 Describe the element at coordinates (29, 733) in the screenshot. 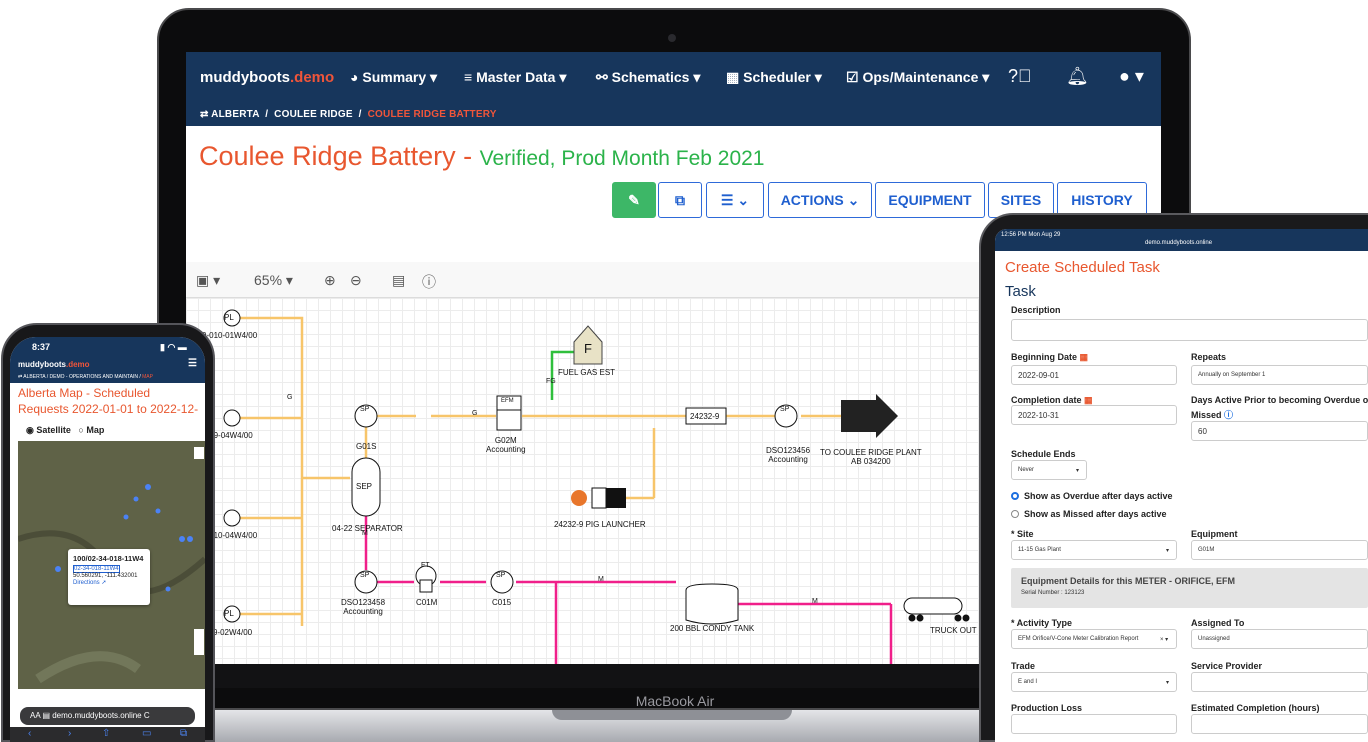

I see `back-icon: ‹` at that location.